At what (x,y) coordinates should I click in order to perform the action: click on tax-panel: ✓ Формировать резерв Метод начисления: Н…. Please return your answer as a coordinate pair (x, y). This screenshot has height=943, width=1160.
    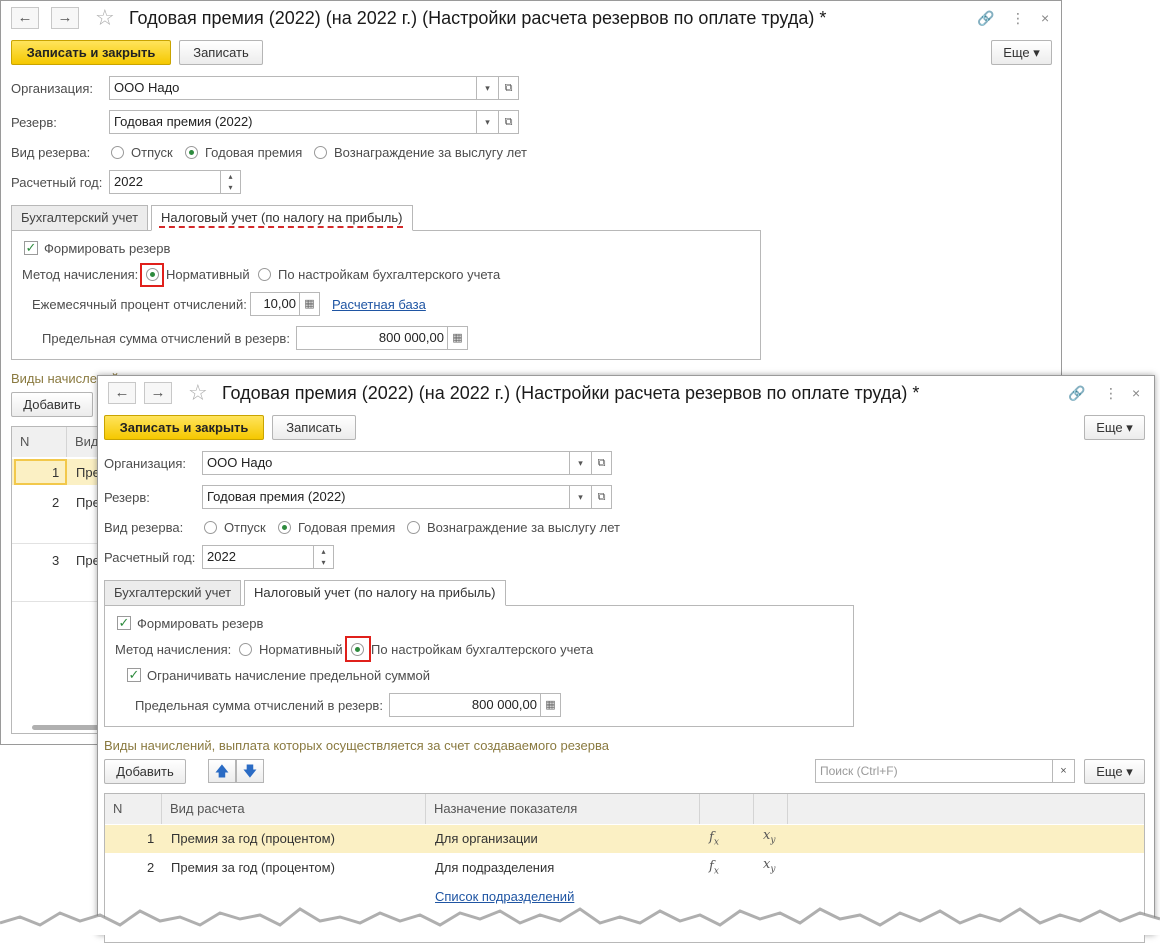
    Looking at the image, I should click on (479, 666).